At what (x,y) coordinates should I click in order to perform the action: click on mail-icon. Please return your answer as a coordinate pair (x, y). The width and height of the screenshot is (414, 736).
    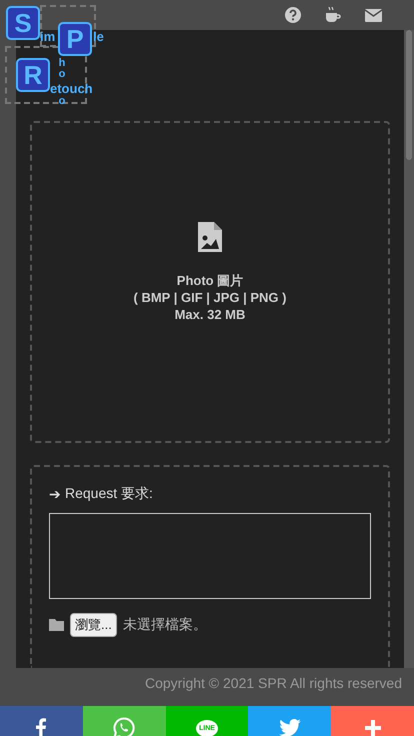
    Looking at the image, I should click on (373, 15).